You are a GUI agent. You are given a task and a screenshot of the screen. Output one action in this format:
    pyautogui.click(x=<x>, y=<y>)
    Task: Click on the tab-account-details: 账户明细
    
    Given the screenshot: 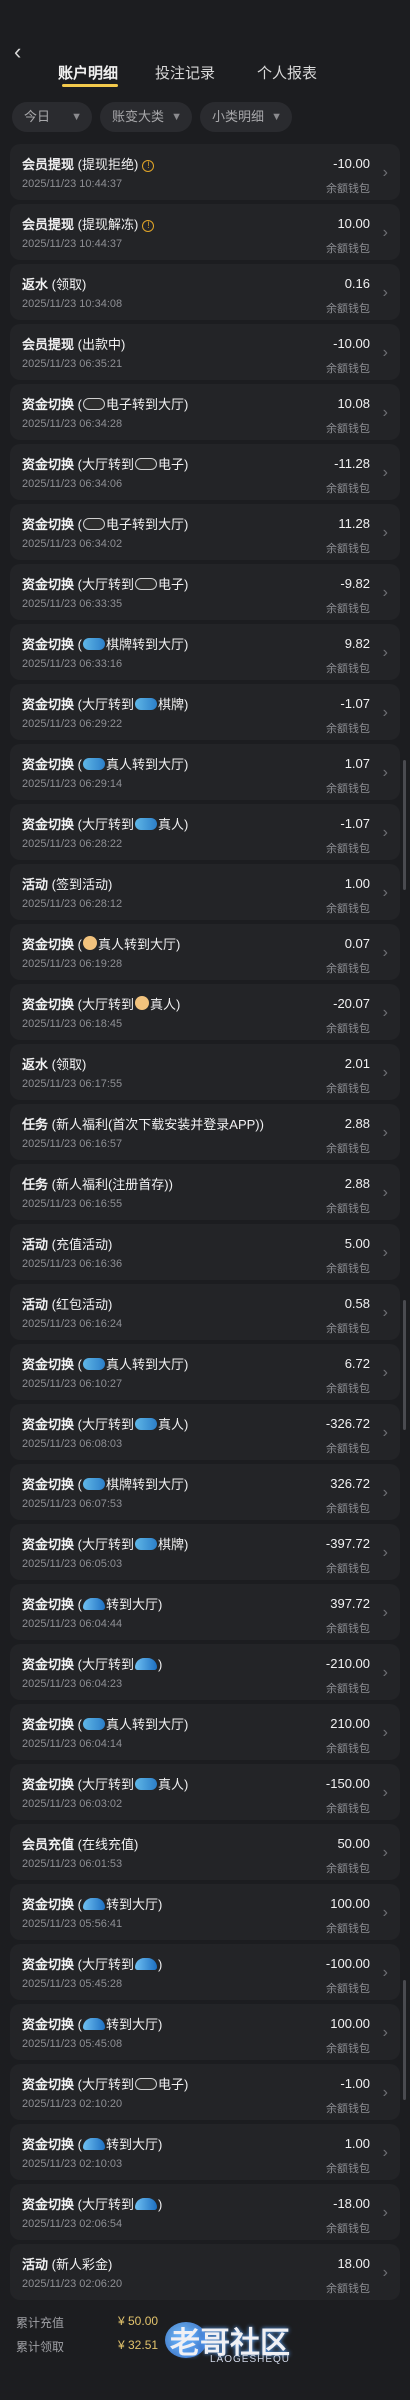 What is the action you would take?
    pyautogui.click(x=88, y=72)
    